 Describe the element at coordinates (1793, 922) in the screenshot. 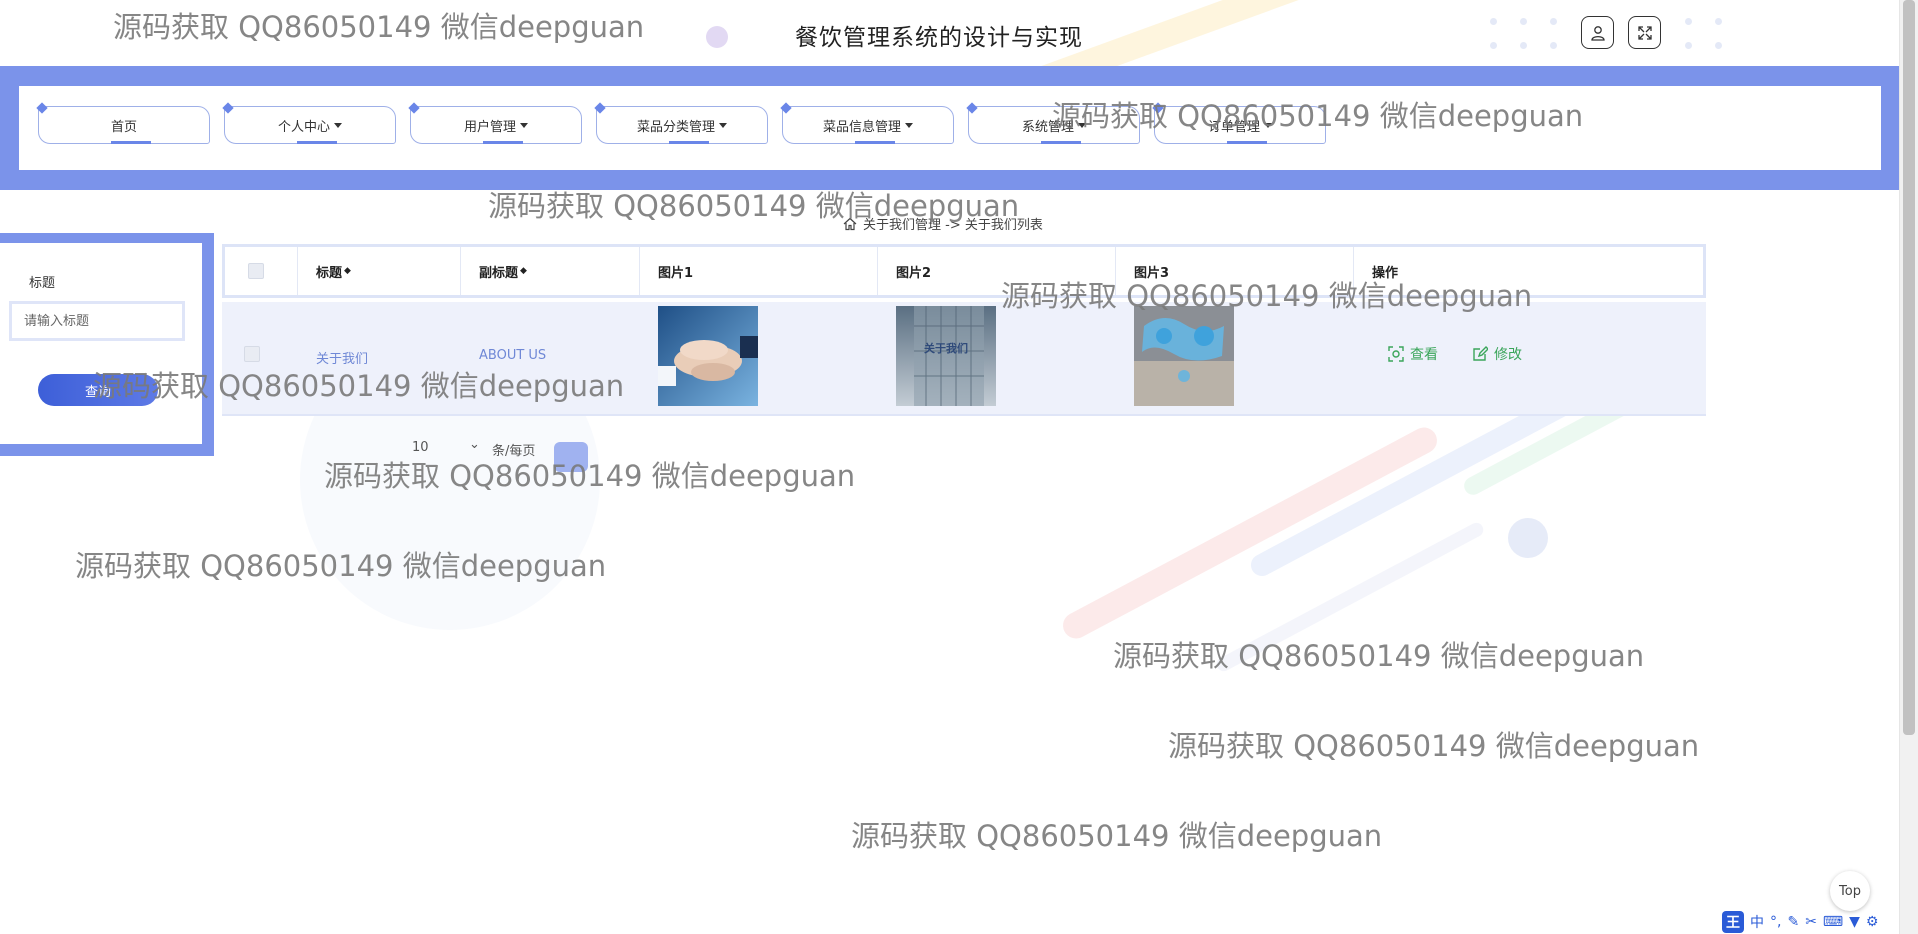

I see `pen-icon: ✎` at that location.